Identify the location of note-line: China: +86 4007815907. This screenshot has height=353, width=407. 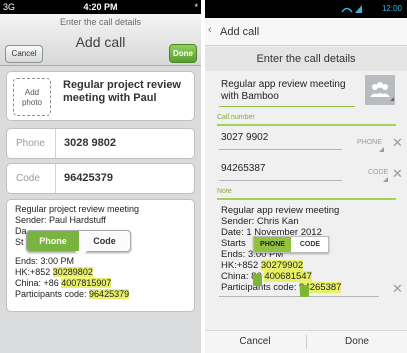
(63, 283).